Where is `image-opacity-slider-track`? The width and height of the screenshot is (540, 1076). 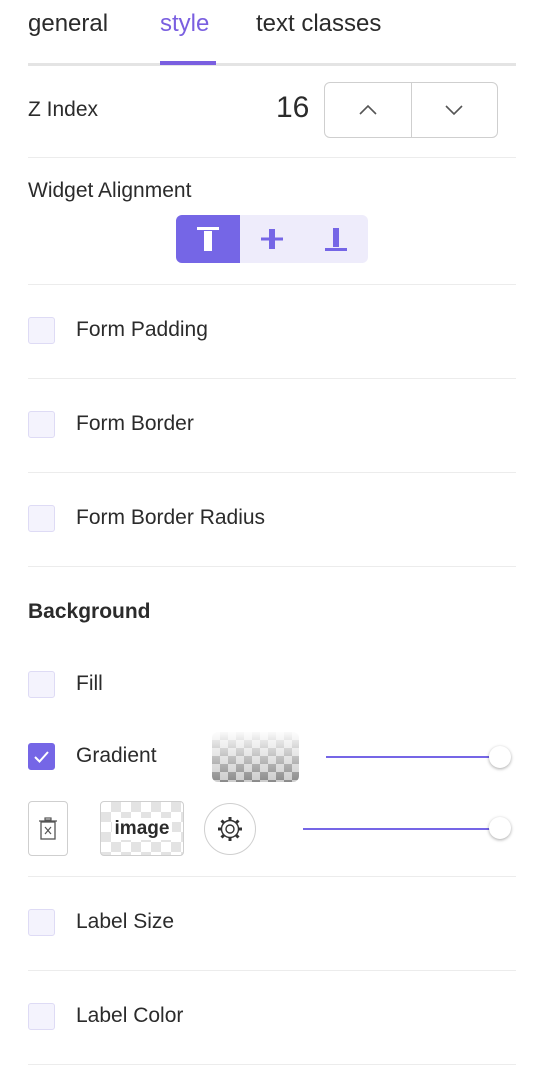 image-opacity-slider-track is located at coordinates (400, 829).